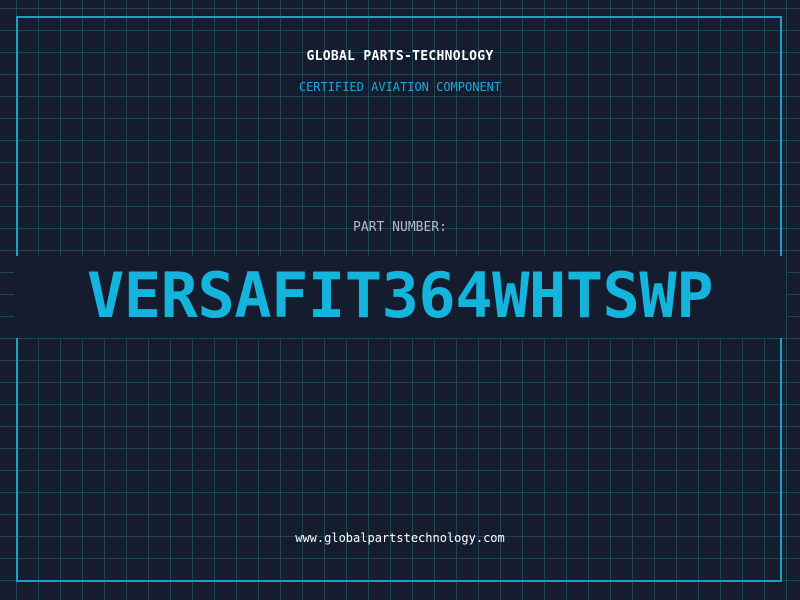 The width and height of the screenshot is (800, 600). I want to click on certification-tagline: CERTIFIED AVIATION COMPONENT, so click(400, 87).